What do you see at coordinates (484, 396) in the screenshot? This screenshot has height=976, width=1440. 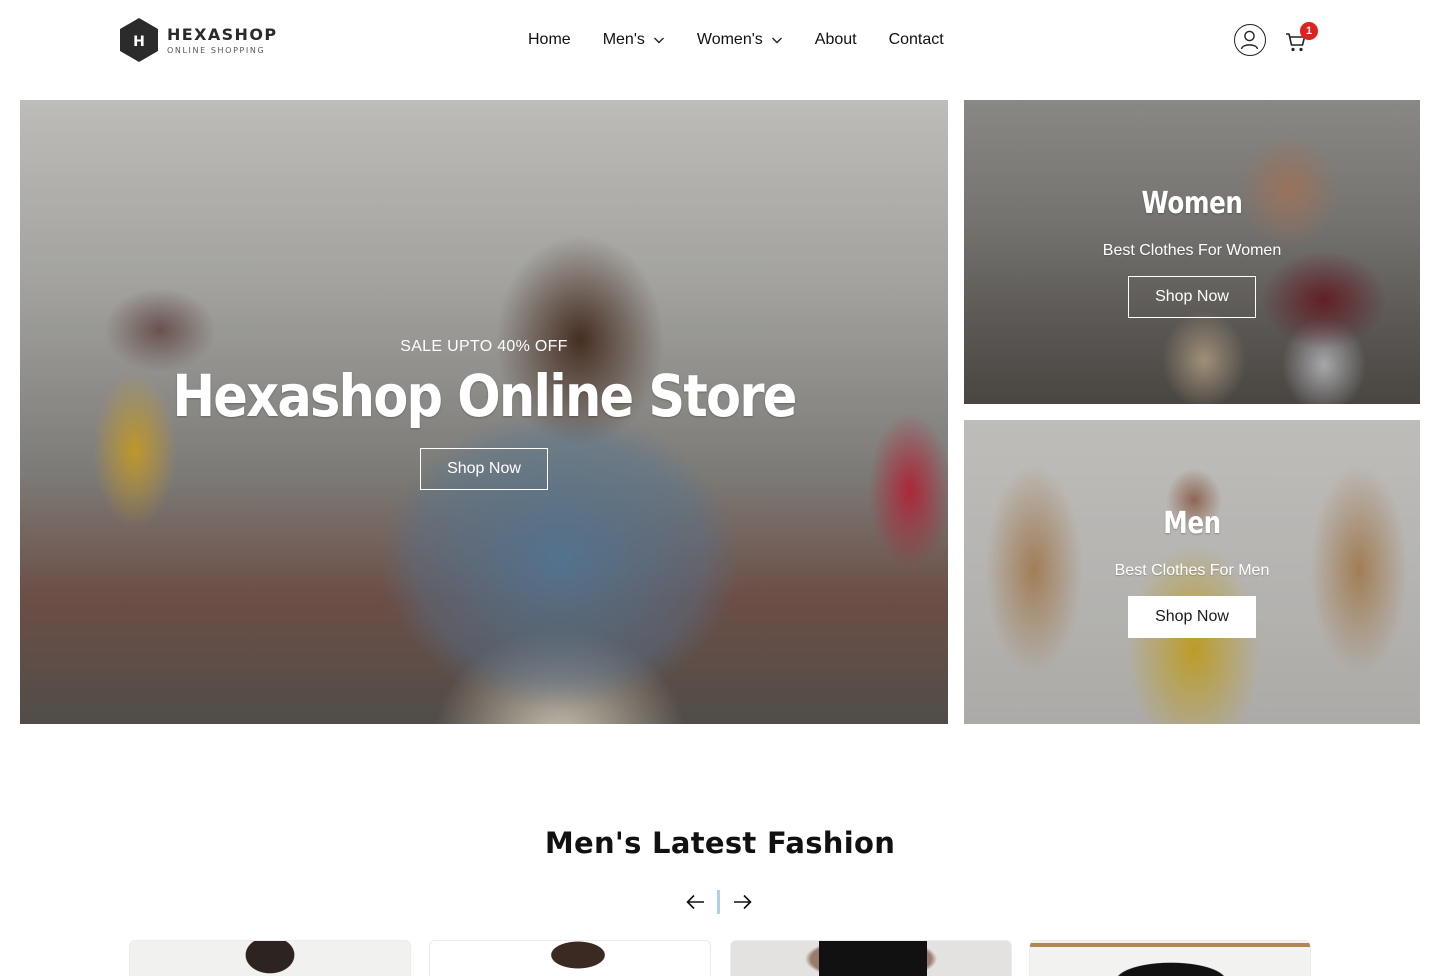 I see `hero-title: Hexashop Online Store` at bounding box center [484, 396].